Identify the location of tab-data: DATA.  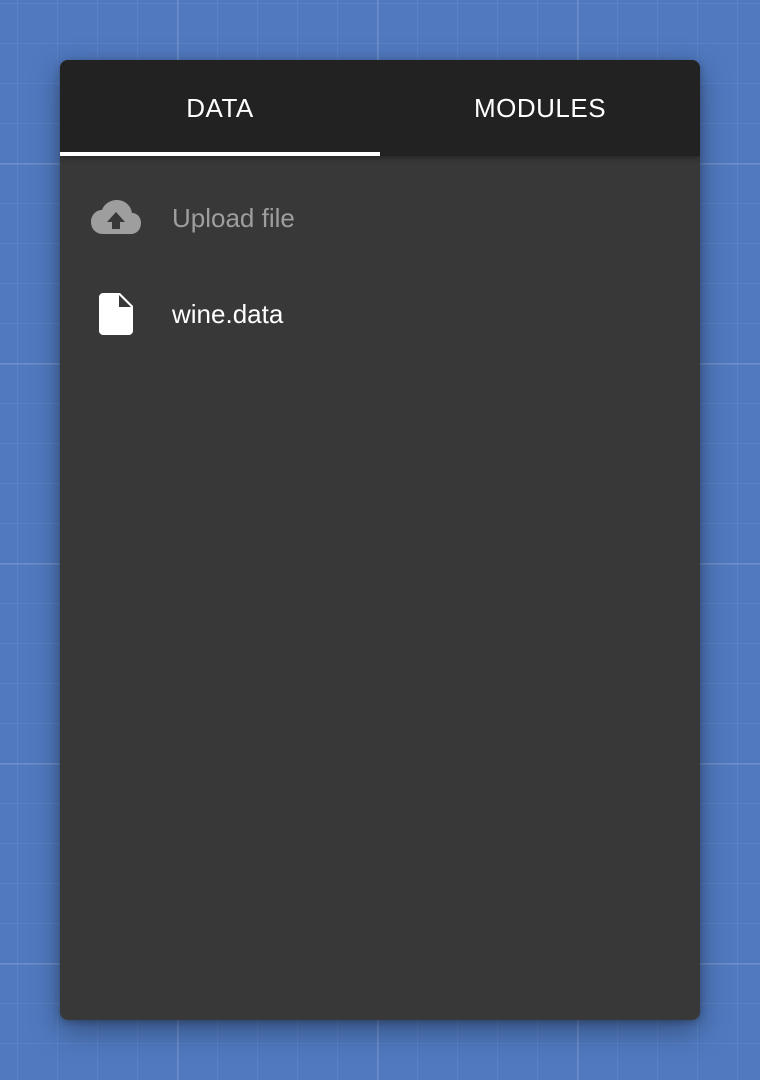
(220, 108).